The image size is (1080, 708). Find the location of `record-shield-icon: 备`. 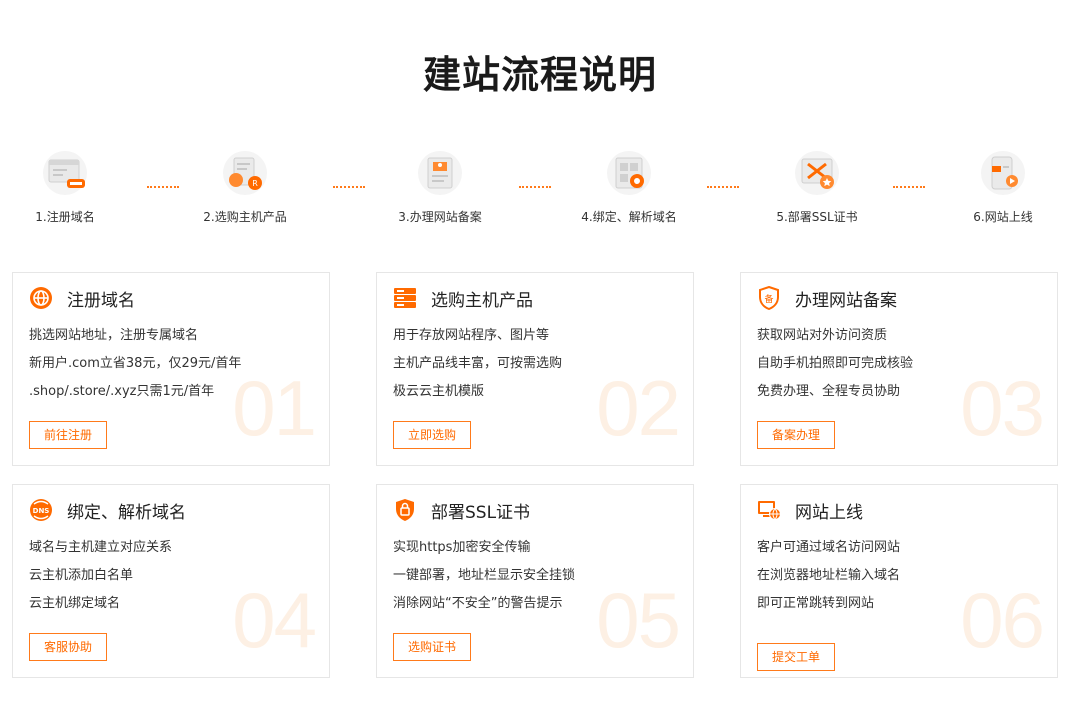

record-shield-icon: 备 is located at coordinates (769, 298).